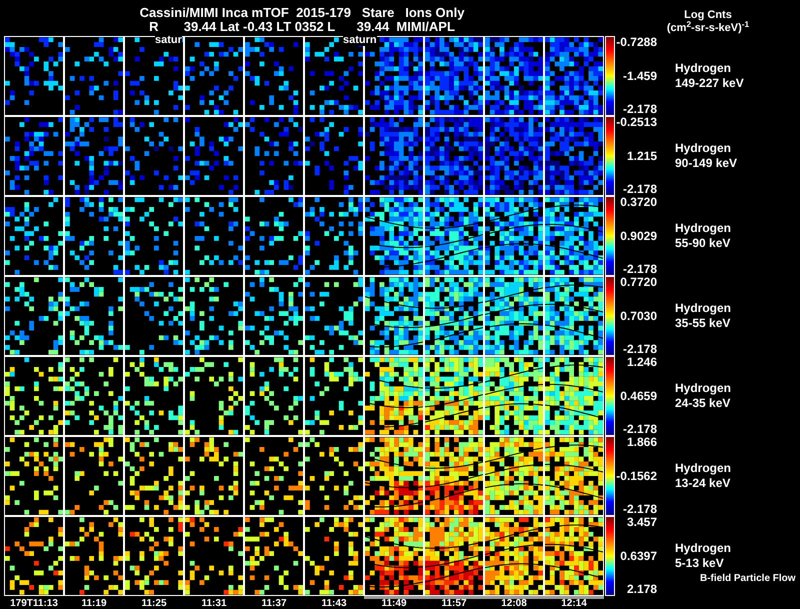  What do you see at coordinates (154, 604) in the screenshot?
I see `time-label: 11:25` at bounding box center [154, 604].